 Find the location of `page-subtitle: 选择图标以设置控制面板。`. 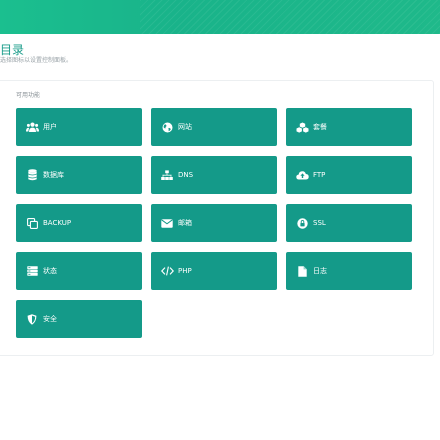

page-subtitle: 选择图标以设置控制面板。 is located at coordinates (36, 60).